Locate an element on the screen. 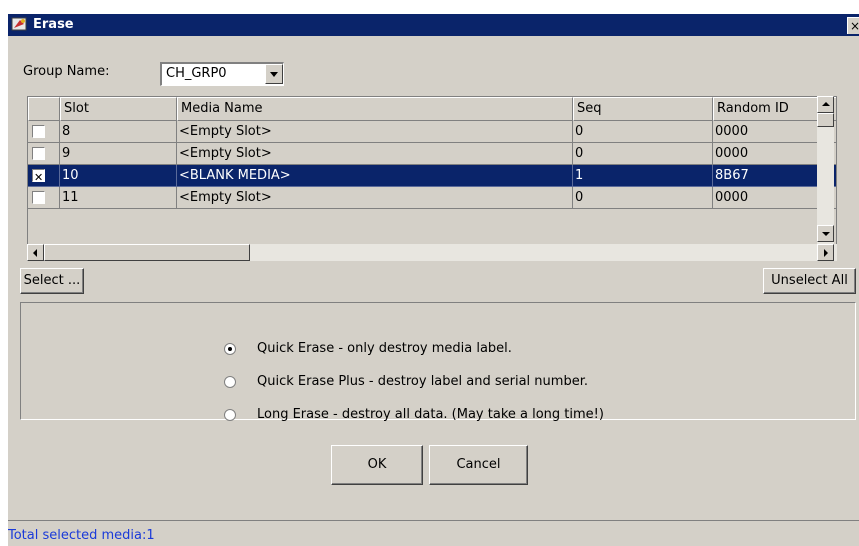 The width and height of the screenshot is (859, 546). row-checkbox-checked is located at coordinates (38, 176).